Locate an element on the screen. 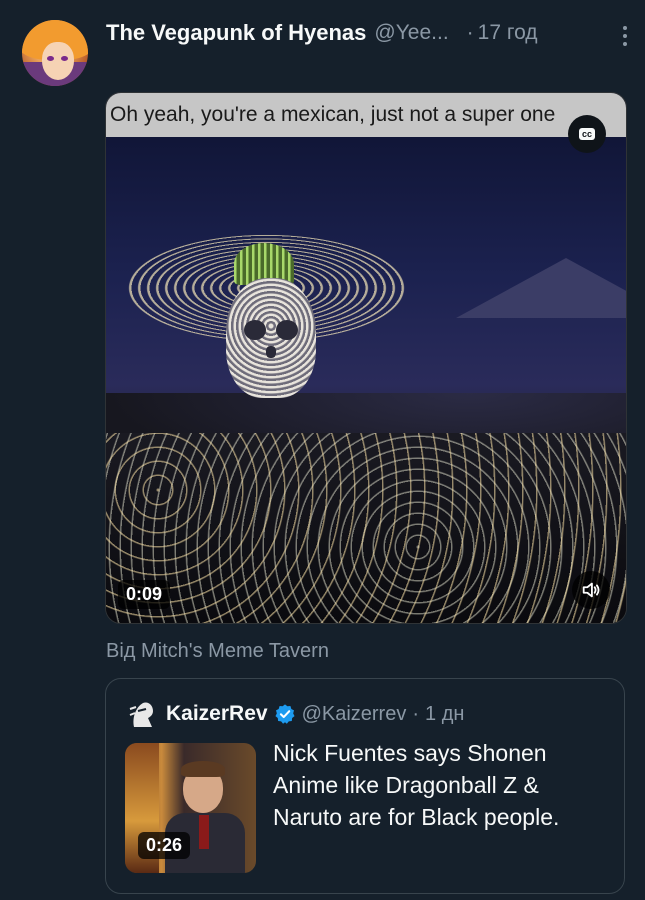 The image size is (645, 900). quote-header: KaizerRev @Kaizerrev · 1 дн is located at coordinates (315, 714).